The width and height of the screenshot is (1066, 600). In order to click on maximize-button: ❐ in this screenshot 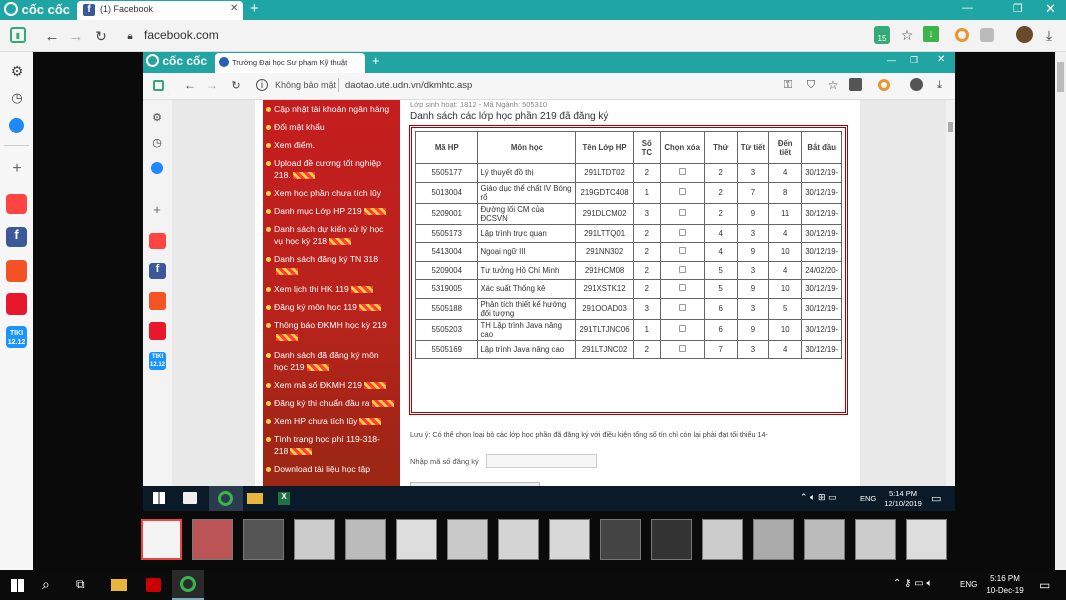, I will do `click(1018, 8)`.